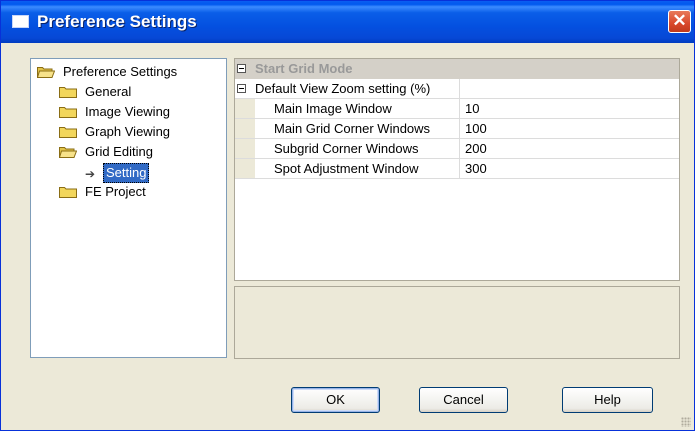 Image resolution: width=695 pixels, height=431 pixels. I want to click on grid-property-row: Main Grid Corner Windows 100, so click(457, 129).